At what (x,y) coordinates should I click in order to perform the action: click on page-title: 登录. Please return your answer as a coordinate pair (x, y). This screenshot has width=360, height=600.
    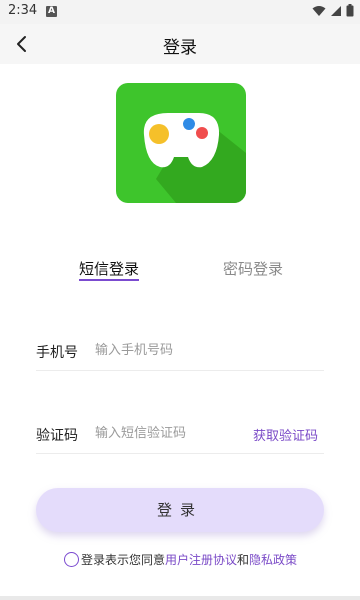
    Looking at the image, I should click on (180, 48).